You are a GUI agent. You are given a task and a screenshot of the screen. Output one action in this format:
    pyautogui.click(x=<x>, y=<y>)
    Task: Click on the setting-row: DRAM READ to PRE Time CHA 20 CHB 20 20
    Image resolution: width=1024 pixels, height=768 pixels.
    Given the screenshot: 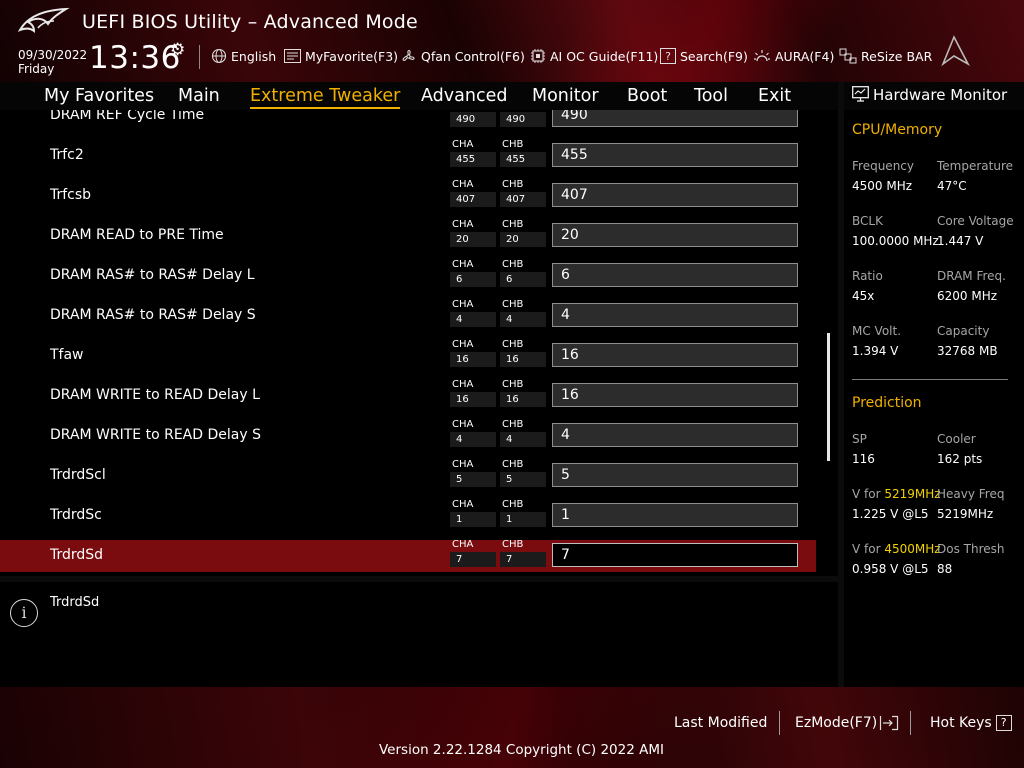 What is the action you would take?
    pyautogui.click(x=408, y=235)
    